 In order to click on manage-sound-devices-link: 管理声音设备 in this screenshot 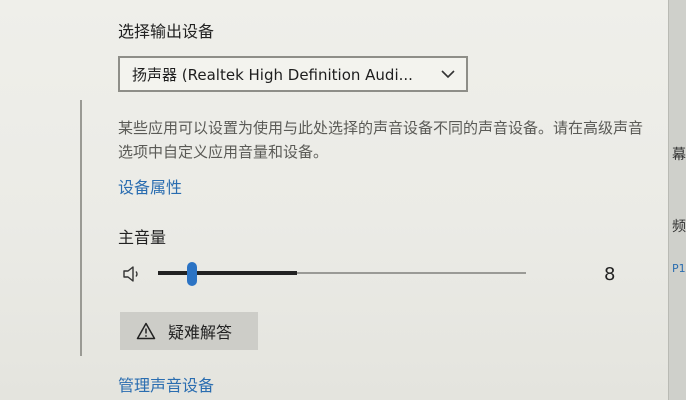, I will do `click(166, 384)`.